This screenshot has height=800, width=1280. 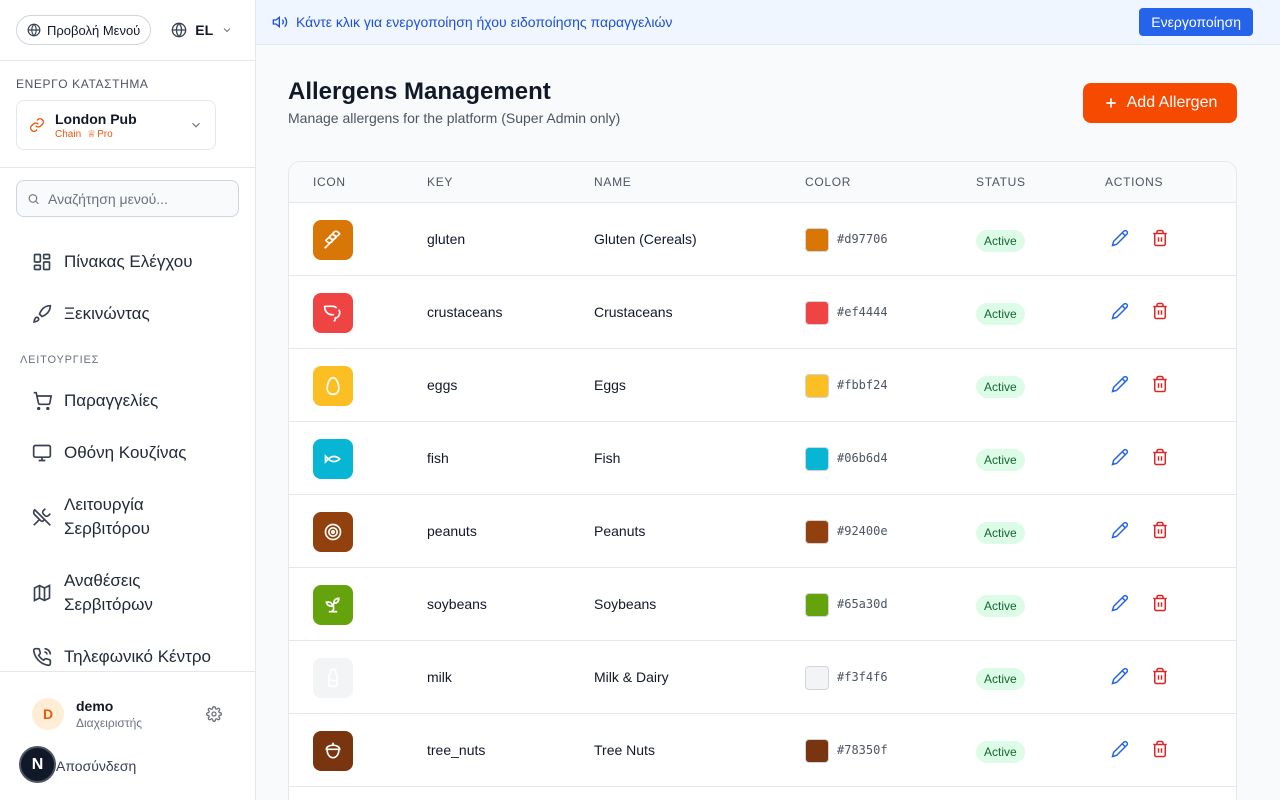 I want to click on sidebar-footer: D demo Διαχειριστής Αποσύνδεση N, so click(x=127, y=735).